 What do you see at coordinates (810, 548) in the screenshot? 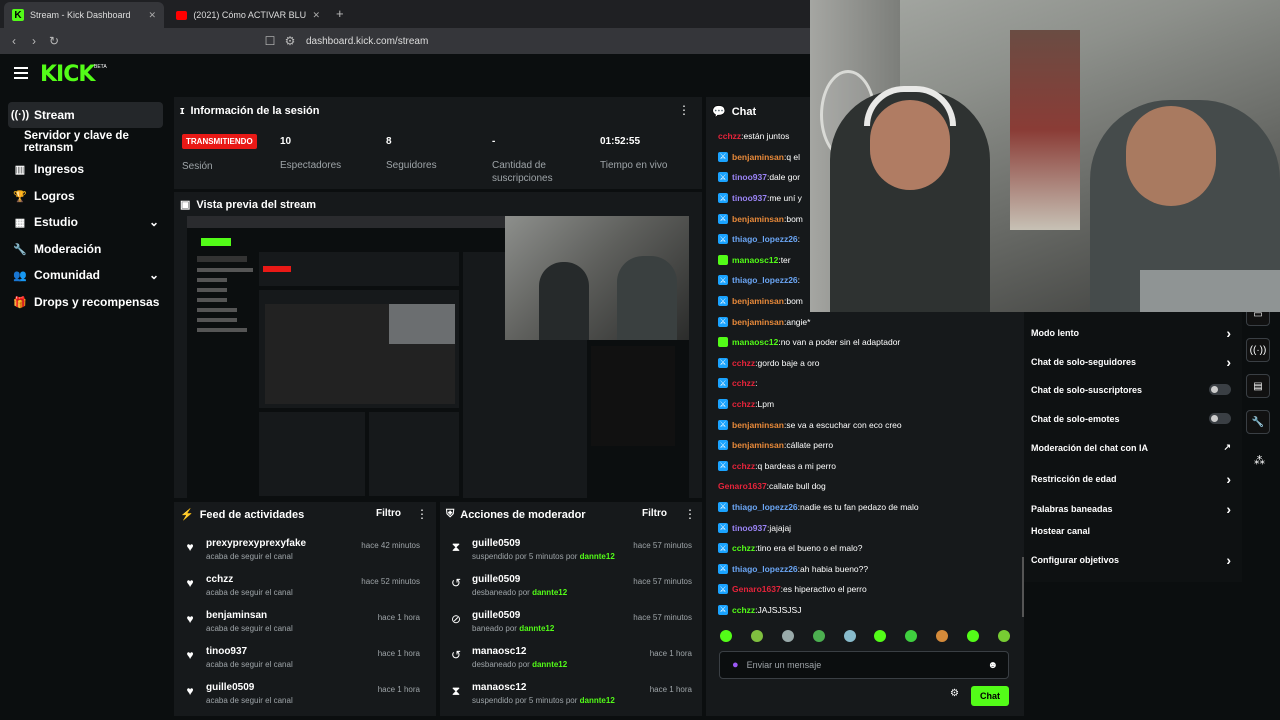
I see `chat-text: tino era el bueno o el malo?` at bounding box center [810, 548].